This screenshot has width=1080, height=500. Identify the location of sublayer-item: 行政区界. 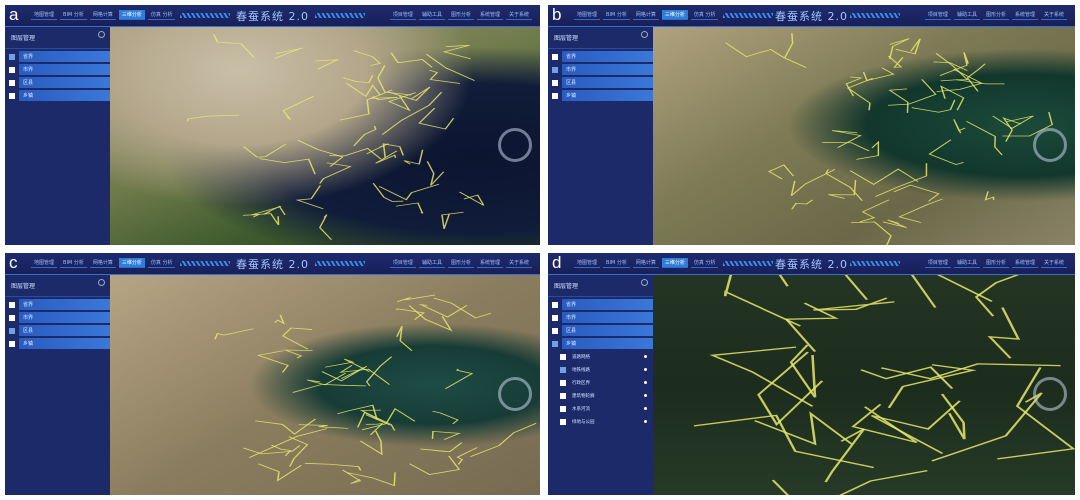
(603, 382).